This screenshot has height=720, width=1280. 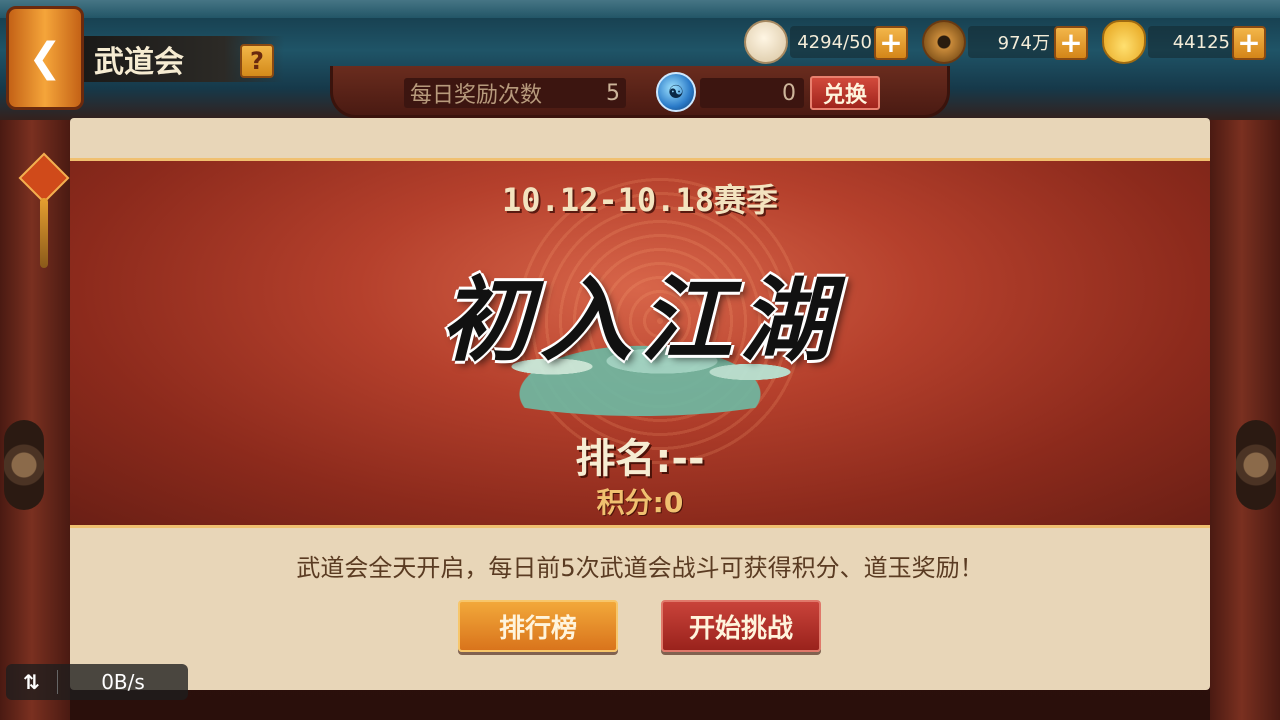 I want to click on jade-count: 0, so click(x=752, y=93).